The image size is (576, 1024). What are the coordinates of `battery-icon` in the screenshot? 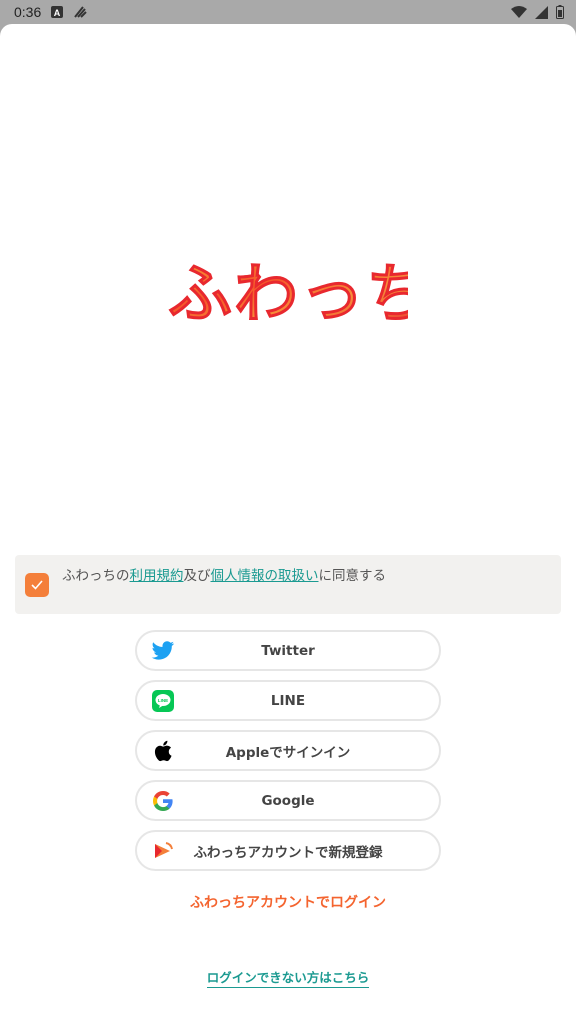 It's located at (560, 12).